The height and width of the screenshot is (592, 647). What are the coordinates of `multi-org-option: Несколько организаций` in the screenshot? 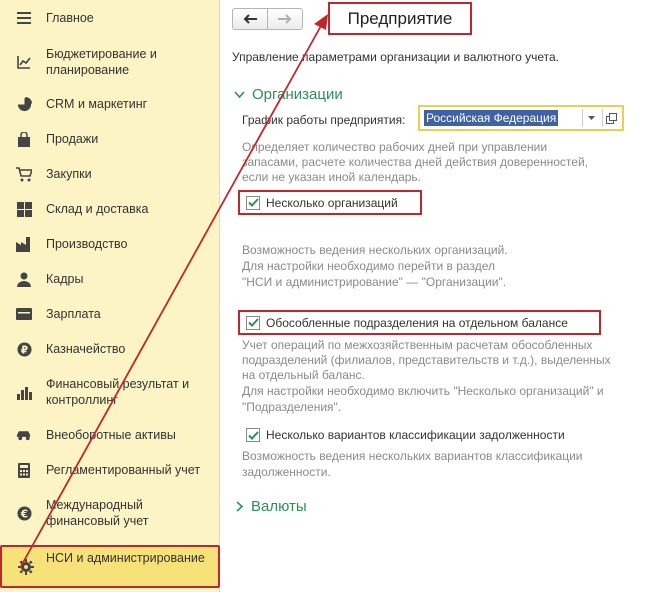 It's located at (330, 202).